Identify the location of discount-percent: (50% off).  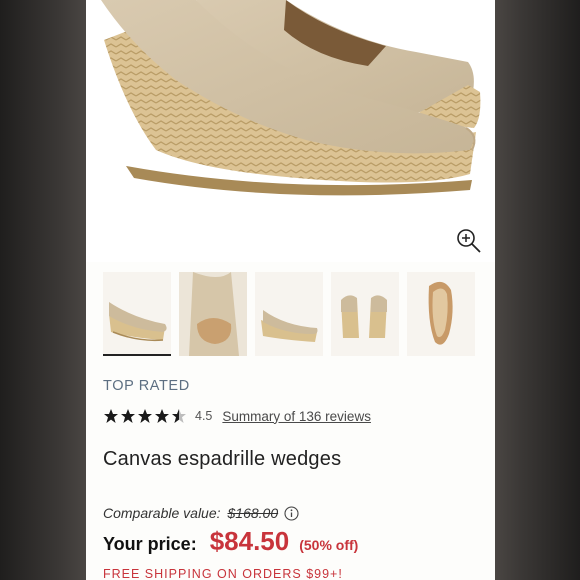
(329, 545).